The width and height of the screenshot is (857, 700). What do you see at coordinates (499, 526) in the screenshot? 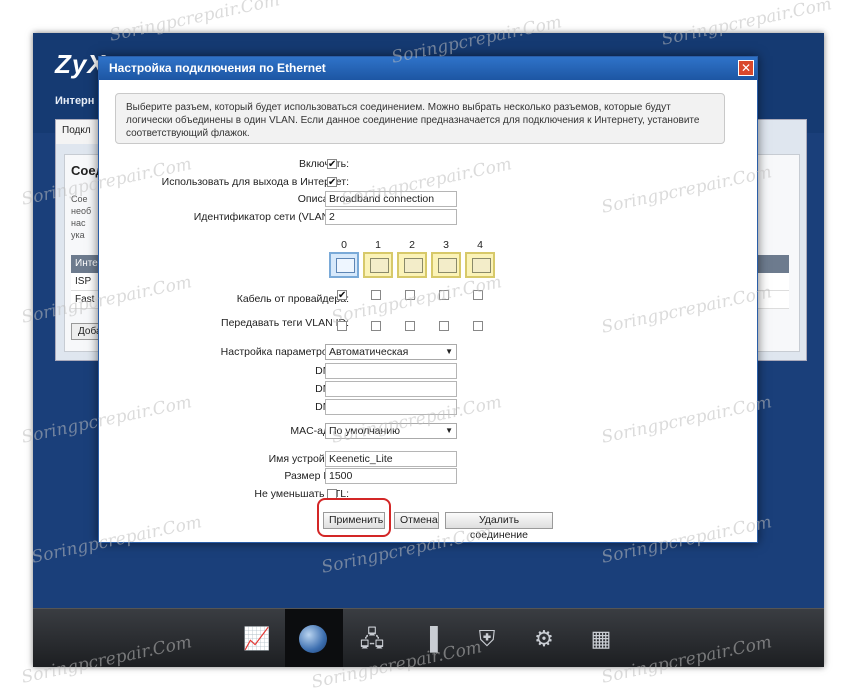
I see `delete-connection-button: Удалить соединение` at bounding box center [499, 526].